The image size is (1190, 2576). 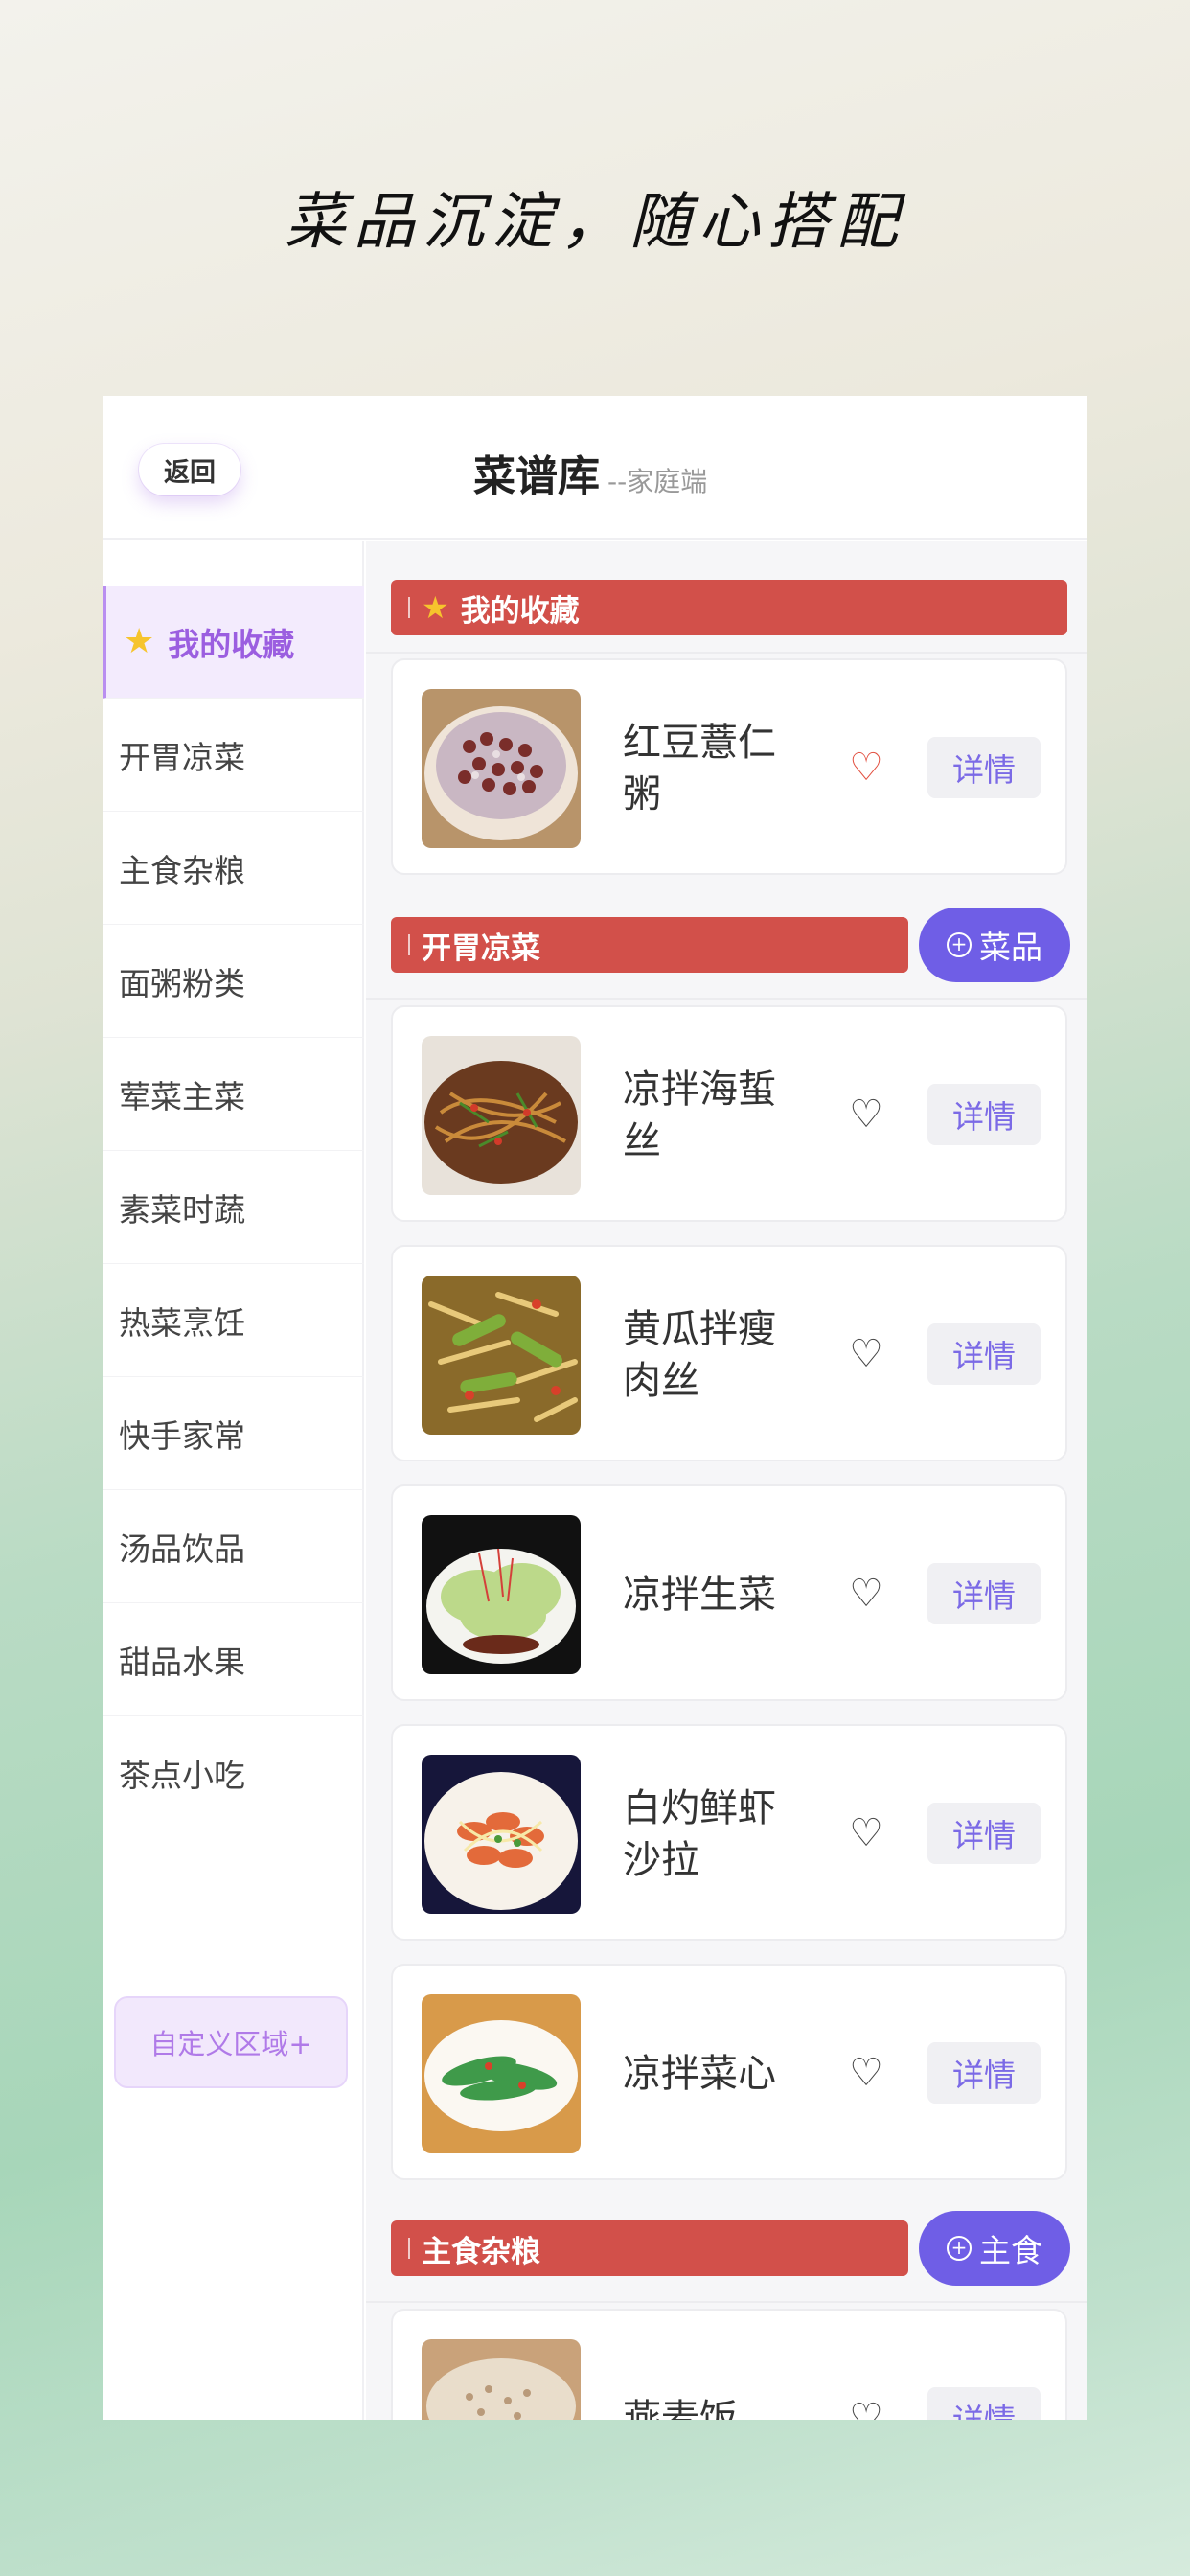 I want to click on sidebar-item-label: 荤菜主菜, so click(x=182, y=1096).